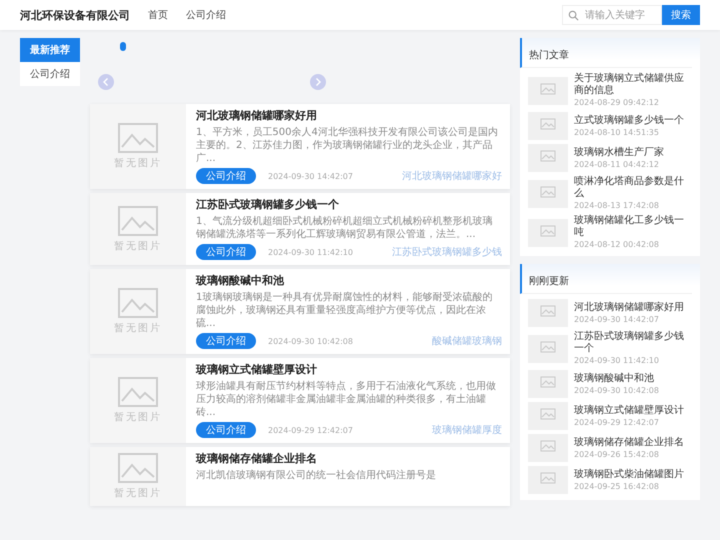 The height and width of the screenshot is (540, 720). I want to click on article-title: 玻璃钢立式储罐壁厚设计, so click(349, 369).